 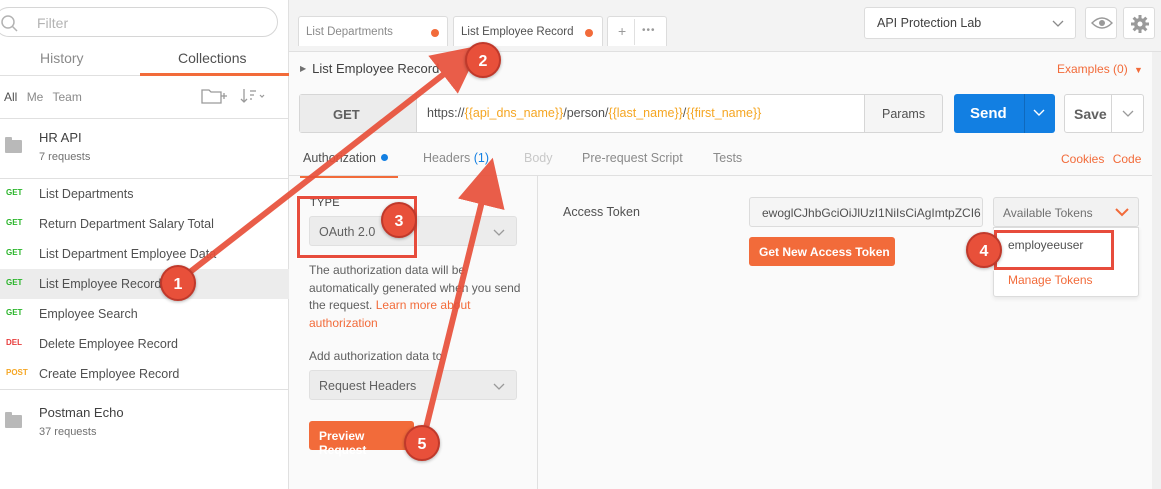 What do you see at coordinates (984, 250) in the screenshot?
I see `annotation-badge-4: 4` at bounding box center [984, 250].